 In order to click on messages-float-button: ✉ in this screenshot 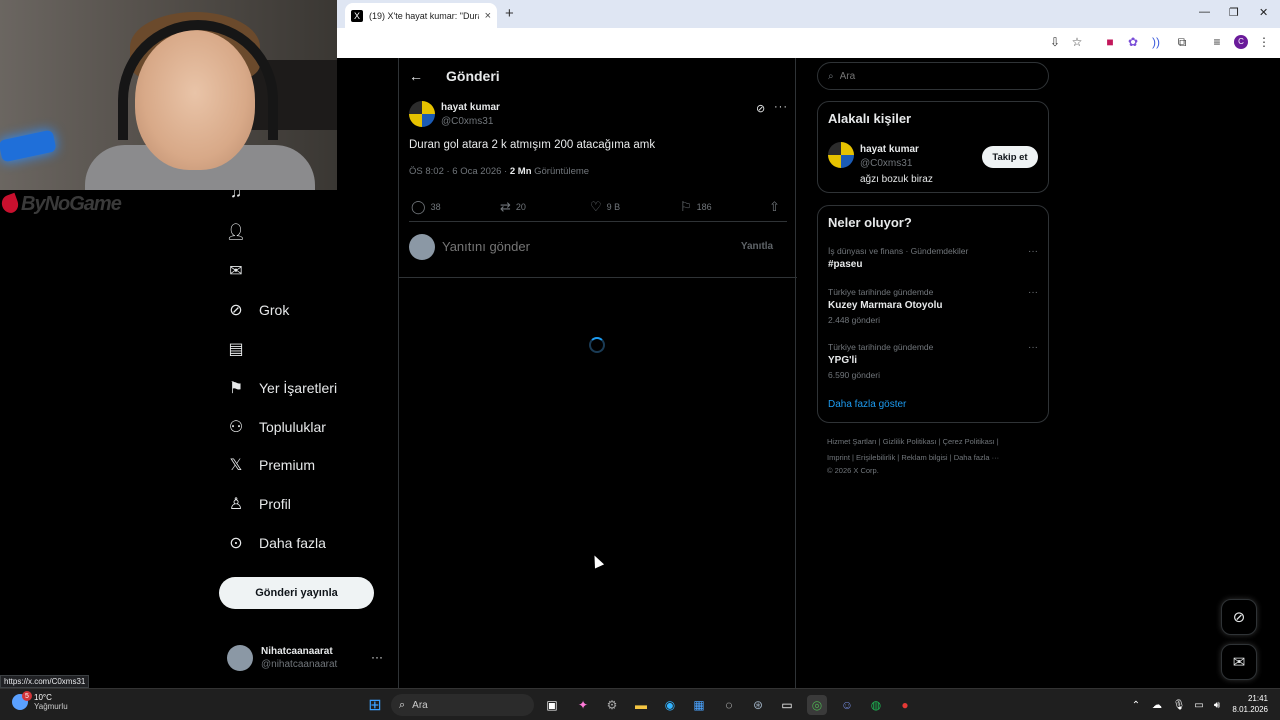, I will do `click(1239, 662)`.